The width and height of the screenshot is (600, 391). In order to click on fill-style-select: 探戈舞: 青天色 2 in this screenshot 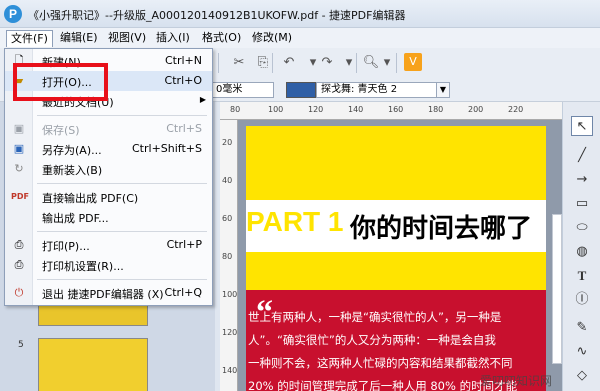, I will do `click(381, 90)`.